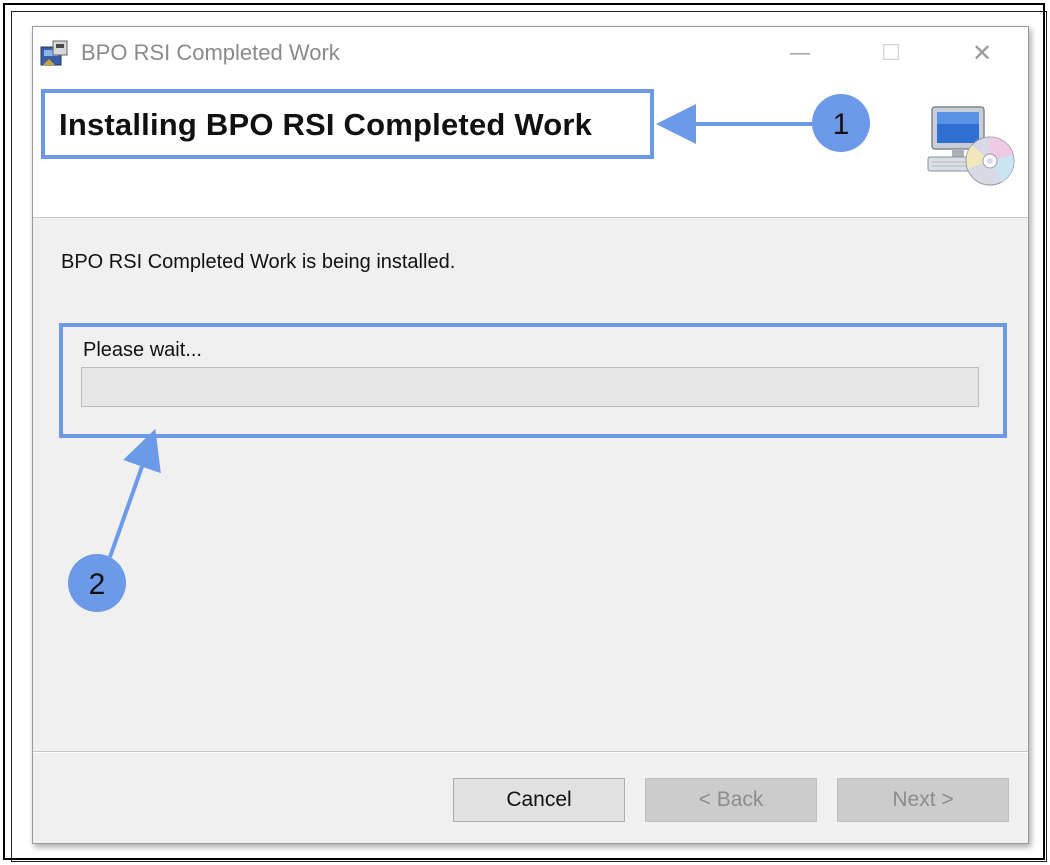 The height and width of the screenshot is (865, 1050). I want to click on next-button: Next >, so click(923, 800).